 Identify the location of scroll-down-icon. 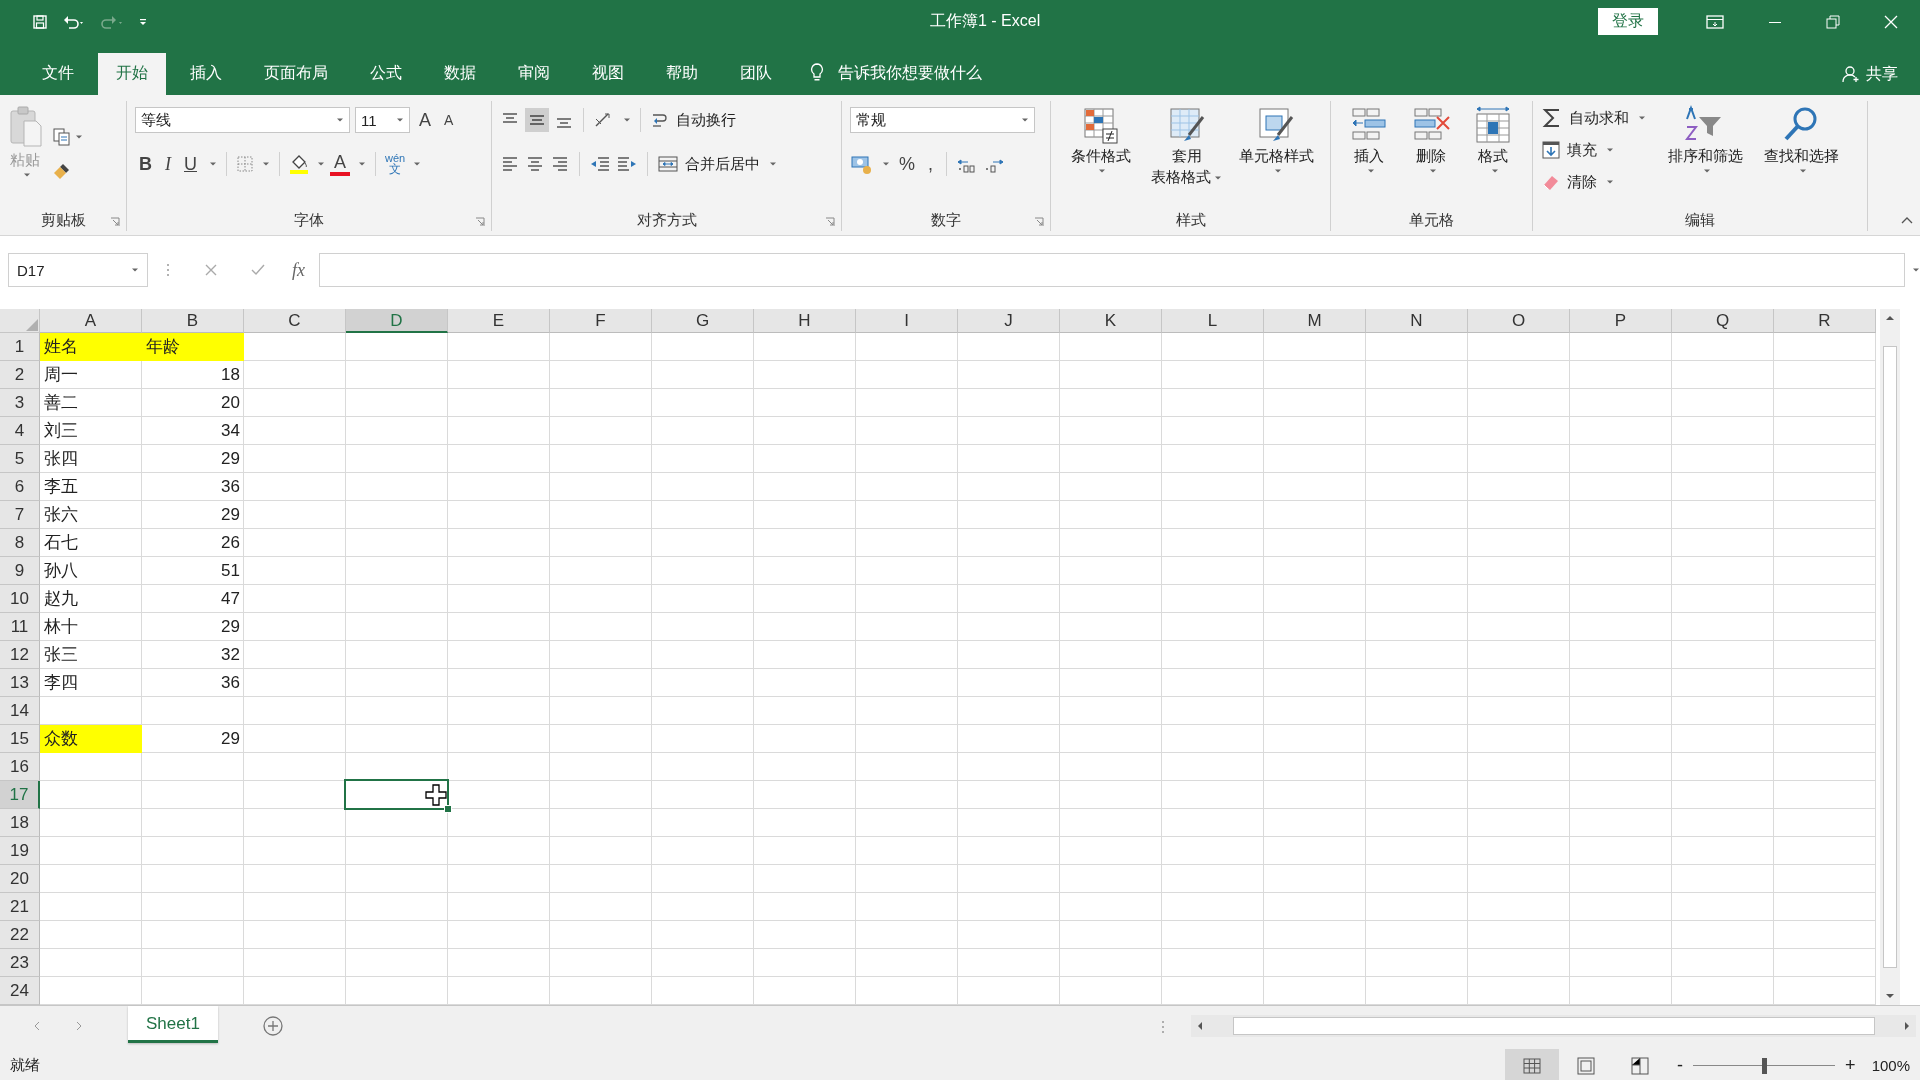
(1890, 996).